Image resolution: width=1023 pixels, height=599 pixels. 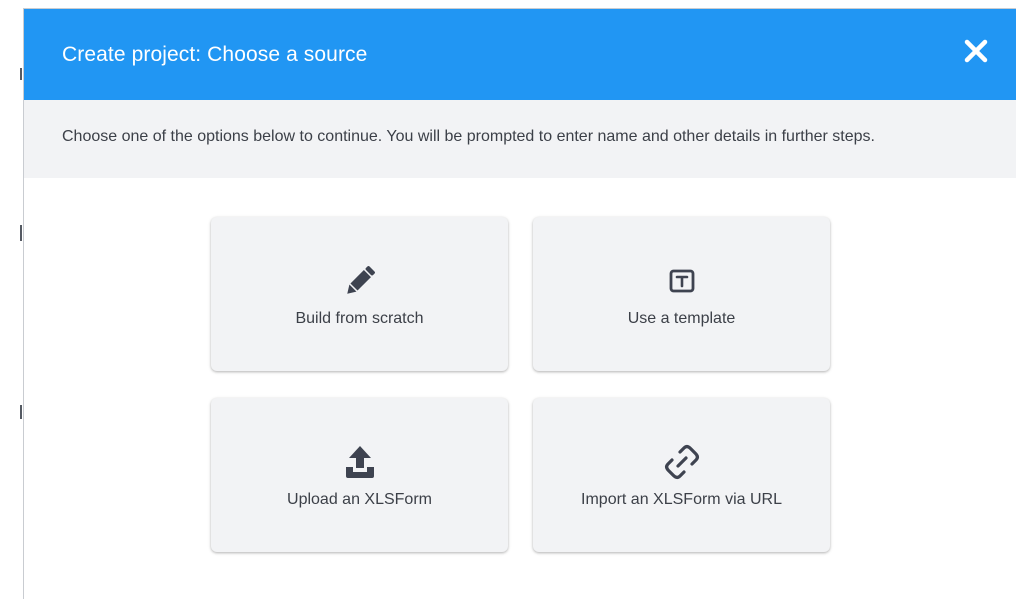 What do you see at coordinates (360, 462) in the screenshot?
I see `upload-icon` at bounding box center [360, 462].